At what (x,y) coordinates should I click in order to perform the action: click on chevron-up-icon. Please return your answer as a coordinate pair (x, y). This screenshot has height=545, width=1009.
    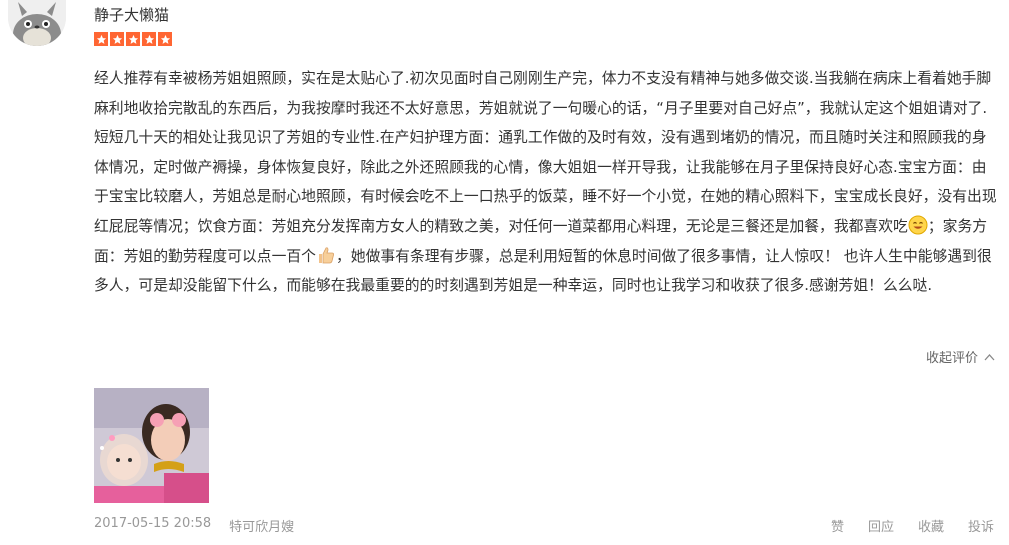
    Looking at the image, I should click on (989, 356).